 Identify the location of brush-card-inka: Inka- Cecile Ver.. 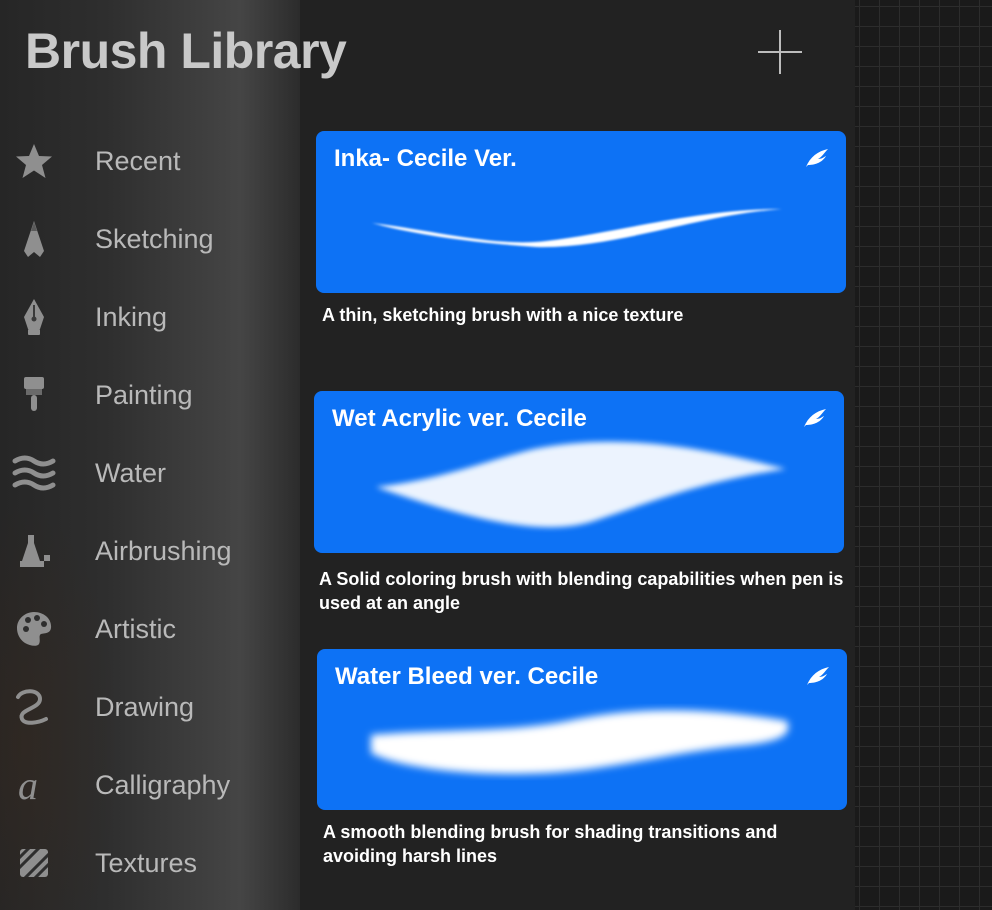
(581, 212).